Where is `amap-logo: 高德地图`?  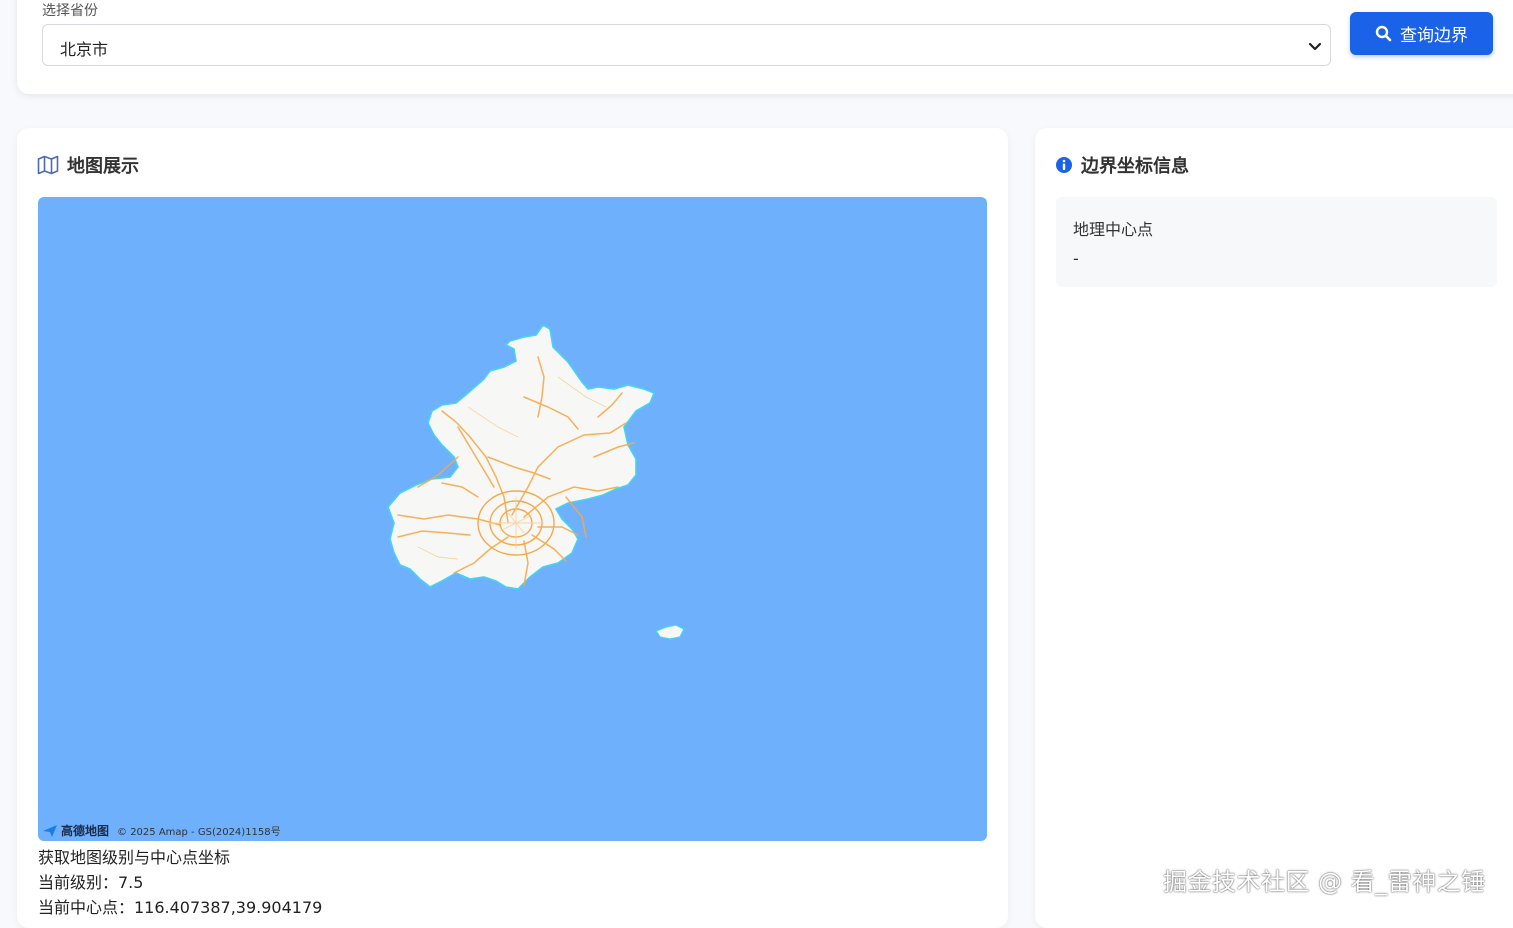 amap-logo: 高德地图 is located at coordinates (75, 830).